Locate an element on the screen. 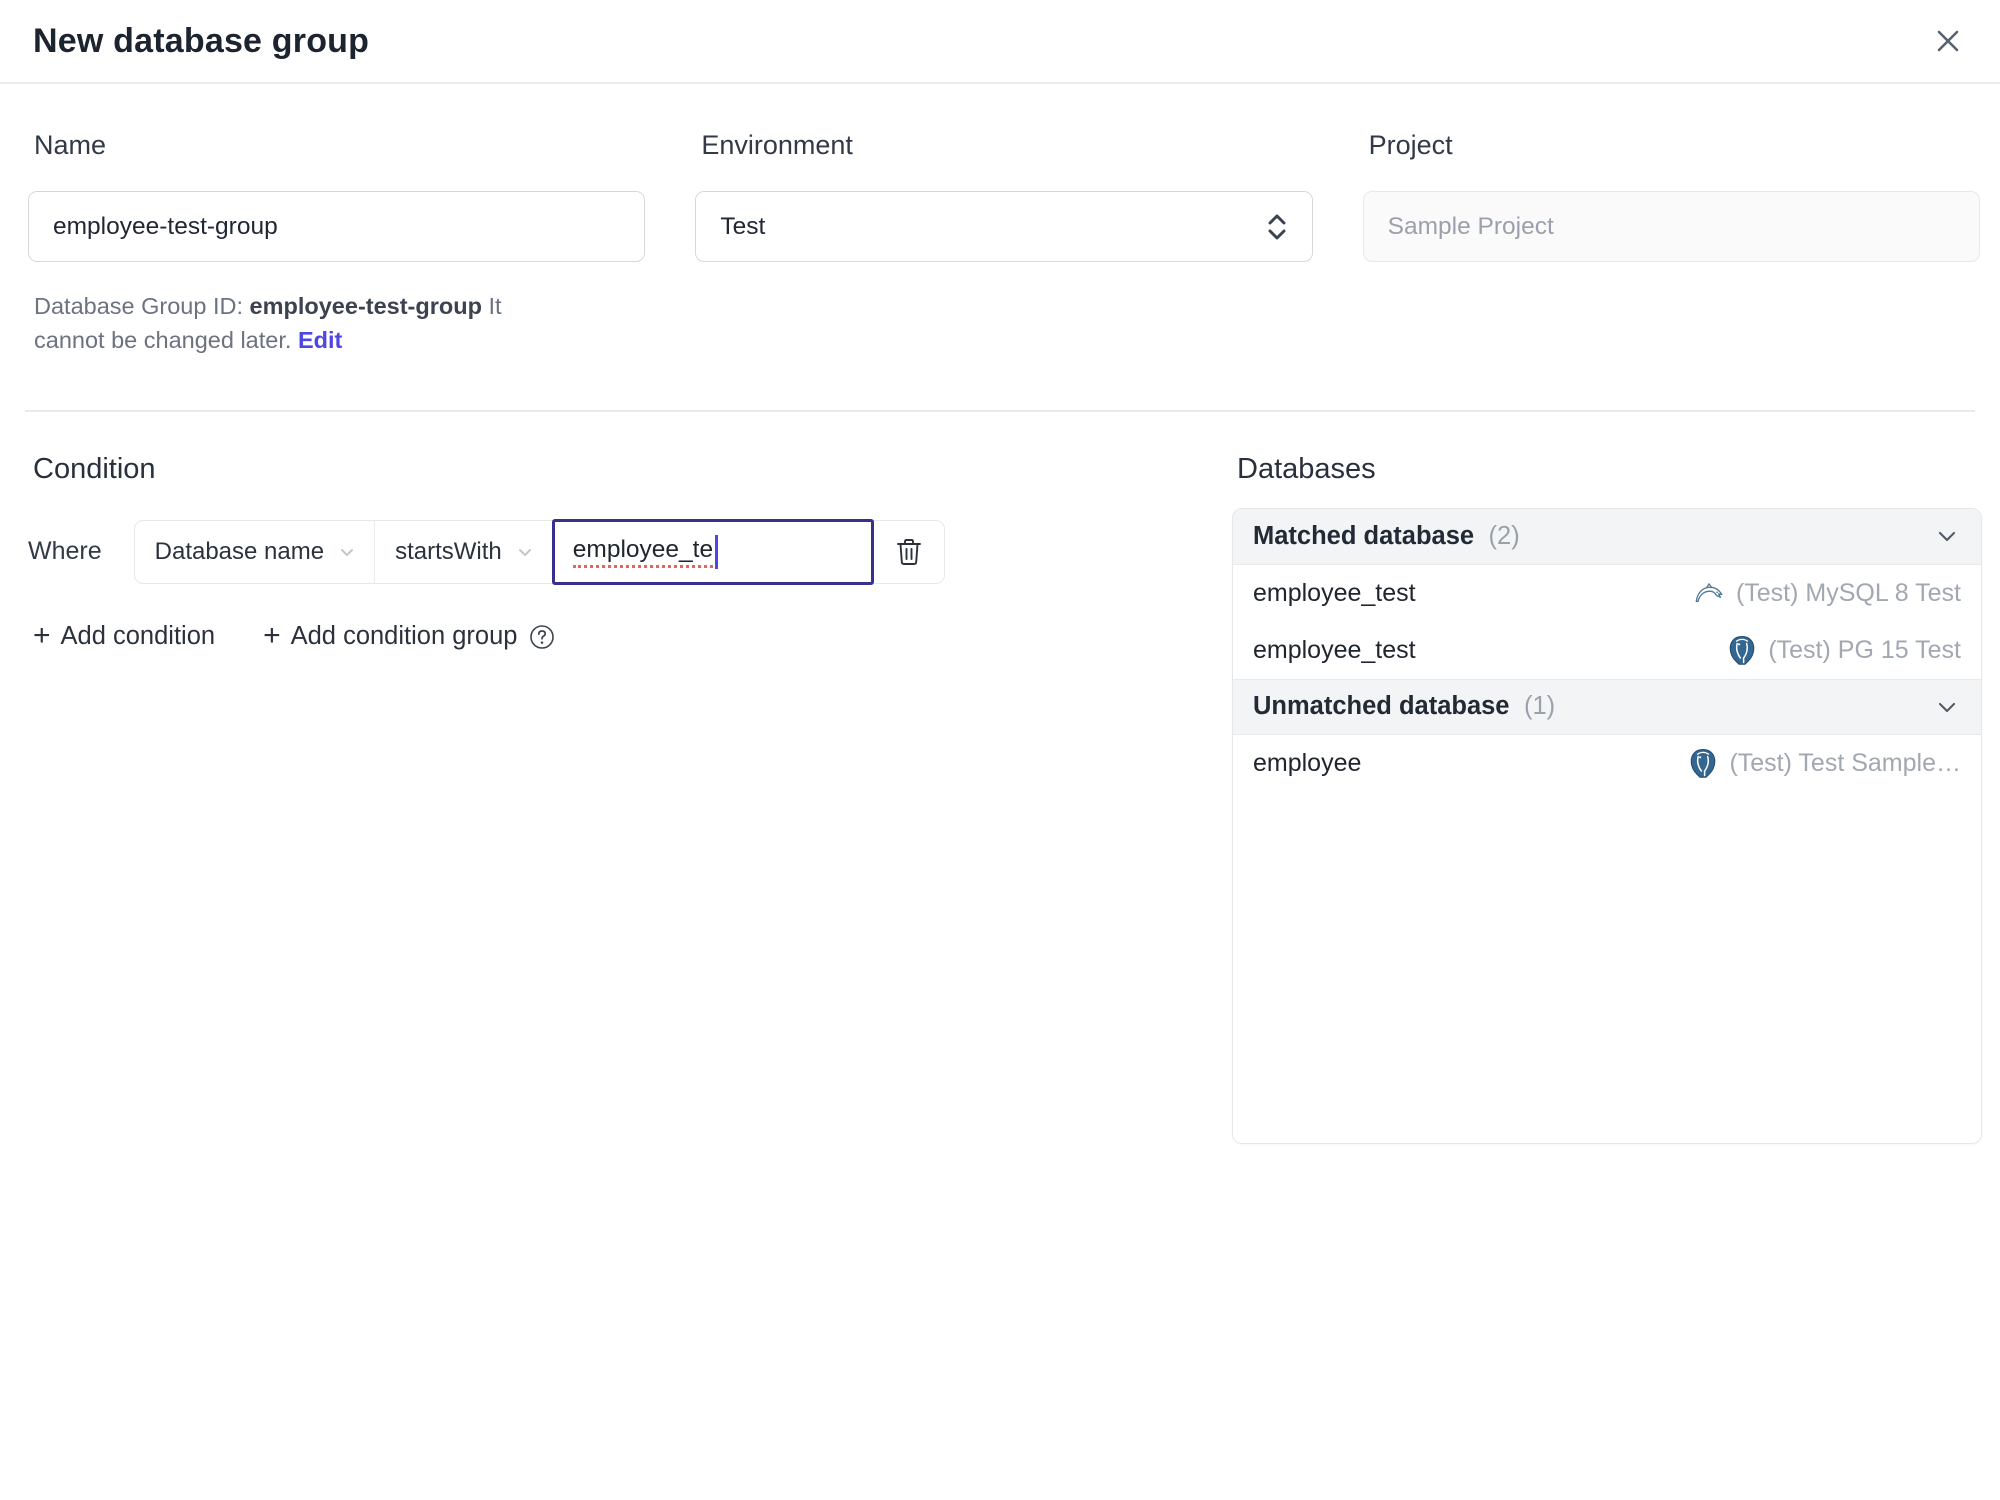  where-label: Where is located at coordinates (65, 551).